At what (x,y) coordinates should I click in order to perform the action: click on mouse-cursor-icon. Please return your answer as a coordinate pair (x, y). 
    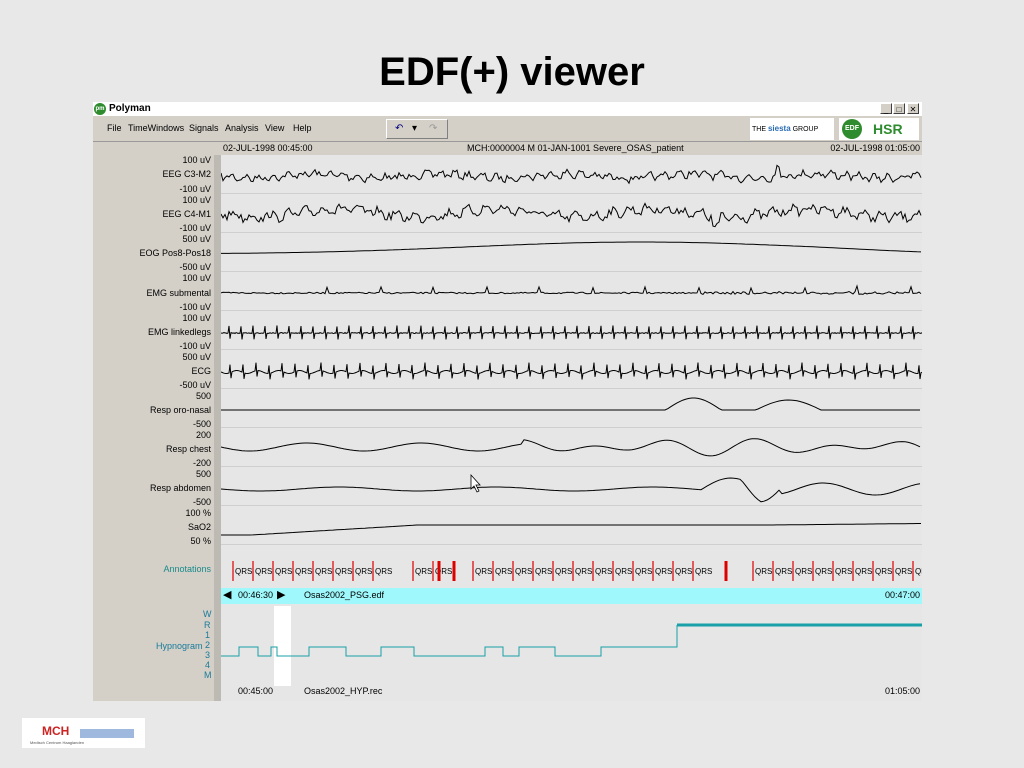
    Looking at the image, I should click on (475, 483).